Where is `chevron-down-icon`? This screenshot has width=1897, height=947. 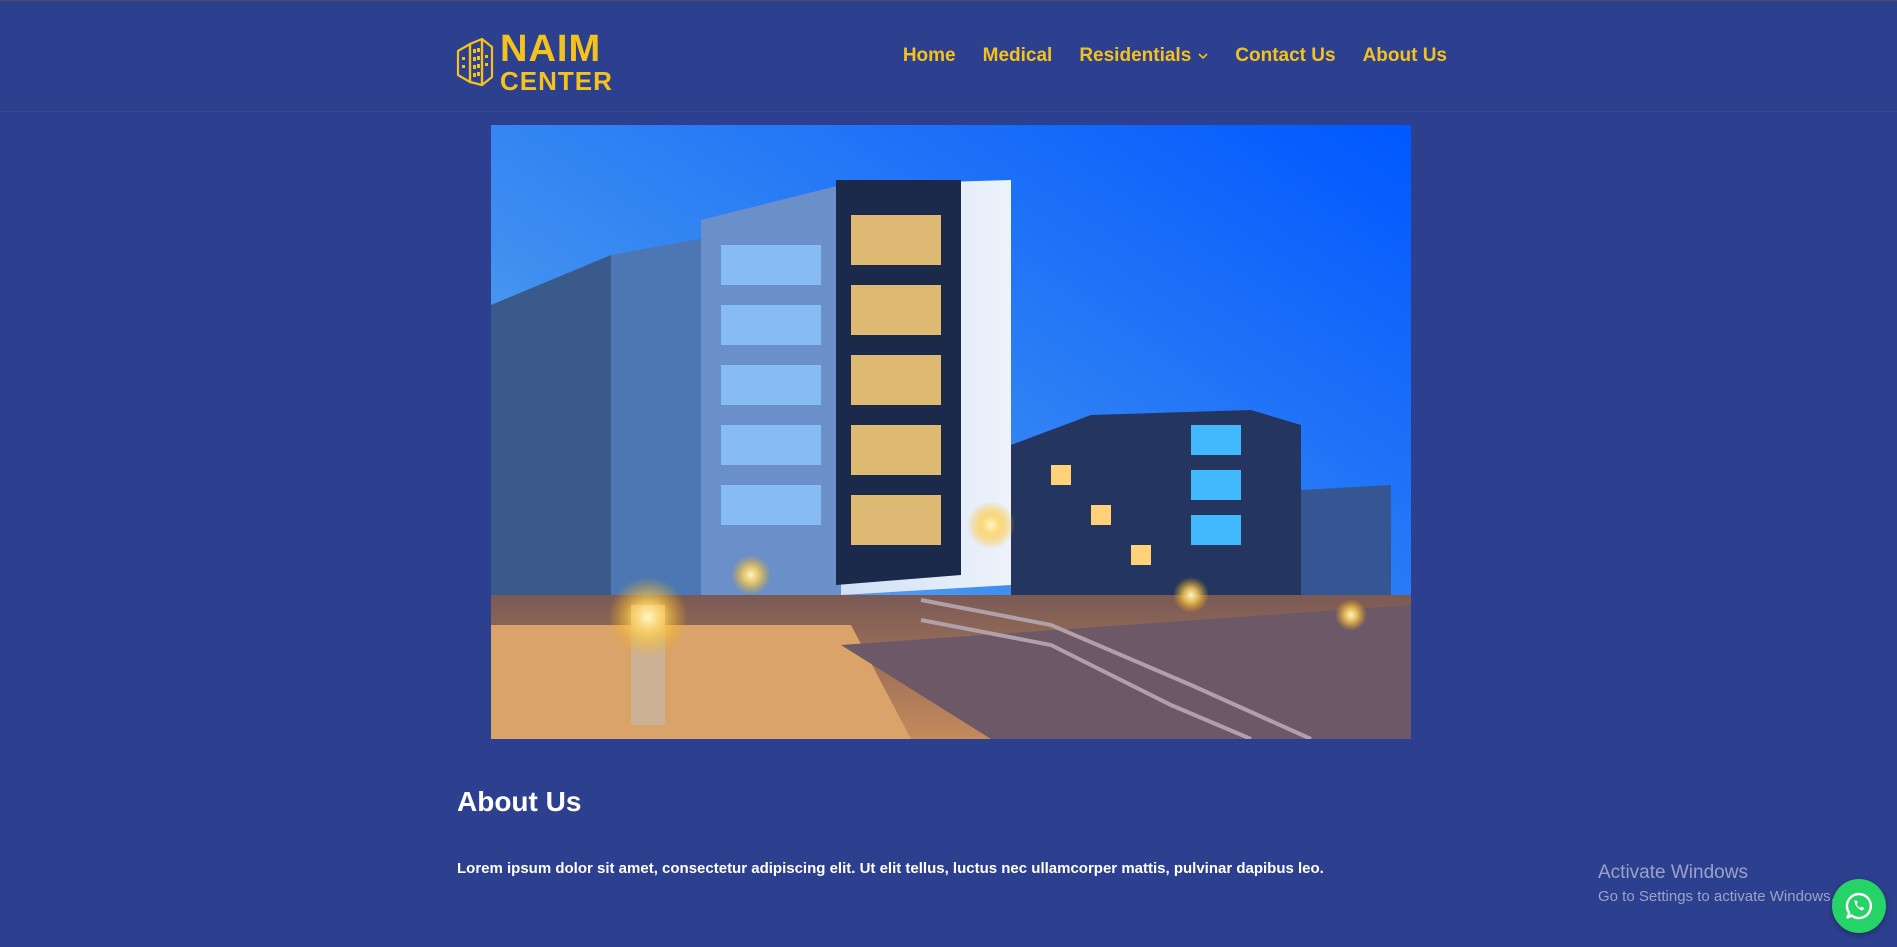 chevron-down-icon is located at coordinates (1203, 56).